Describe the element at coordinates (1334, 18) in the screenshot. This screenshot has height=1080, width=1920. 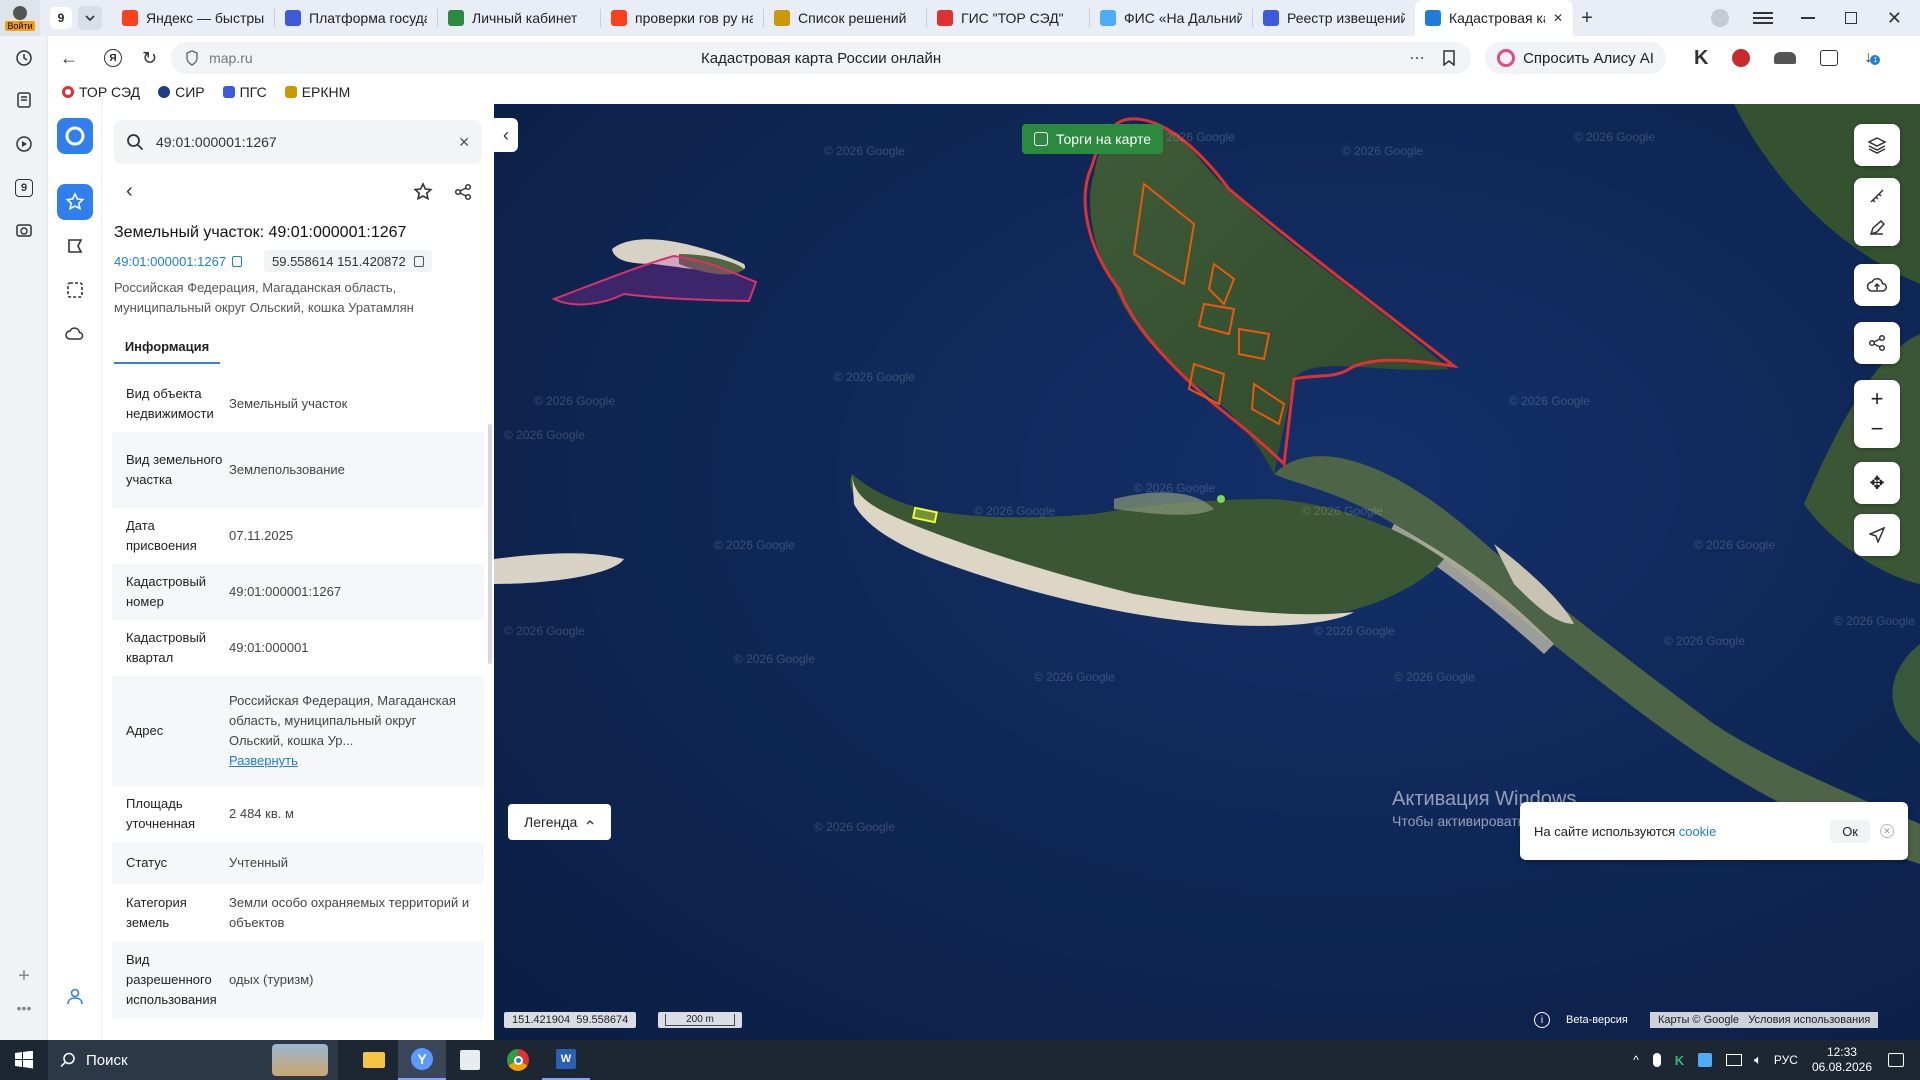
I see `browser-tab: Реестр извещений` at that location.